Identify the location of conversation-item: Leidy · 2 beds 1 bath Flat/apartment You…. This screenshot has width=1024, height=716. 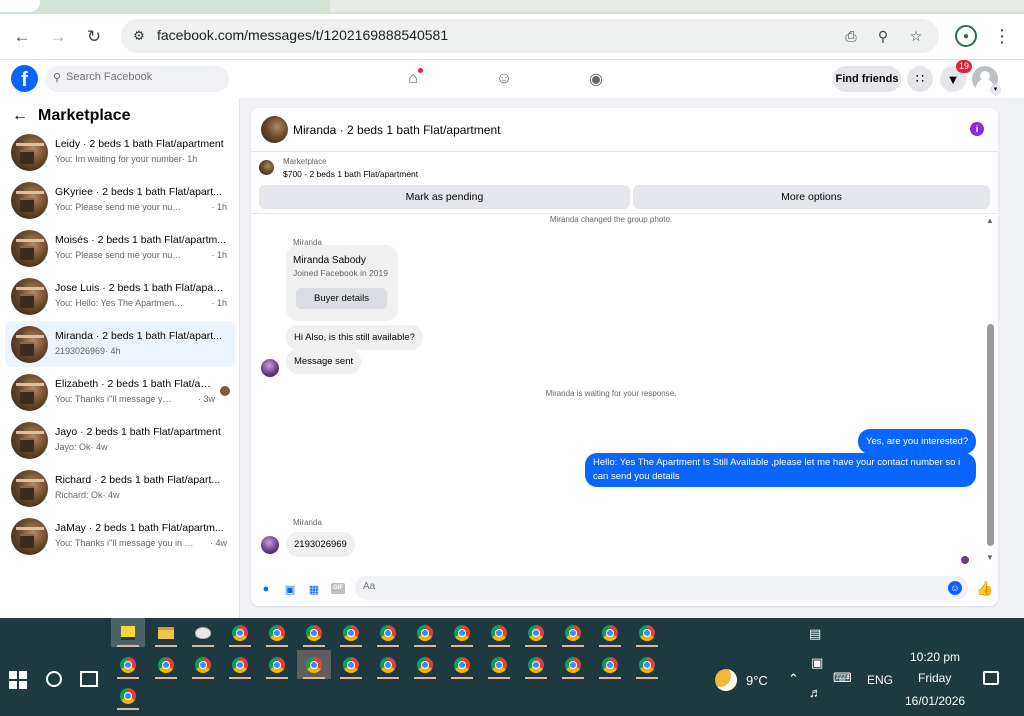
(120, 152).